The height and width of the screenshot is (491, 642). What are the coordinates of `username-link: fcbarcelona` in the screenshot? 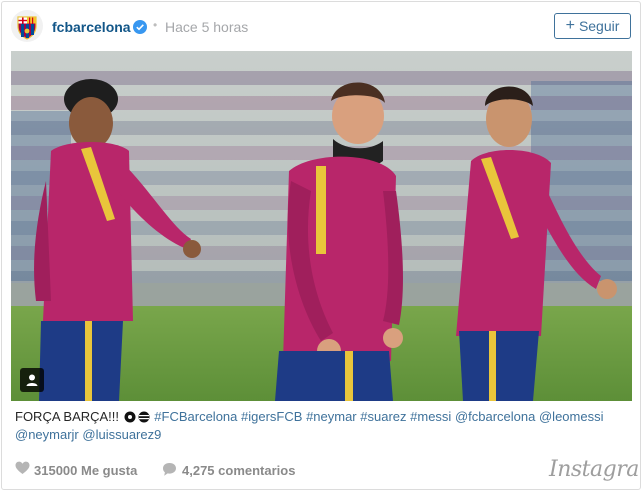 It's located at (91, 27).